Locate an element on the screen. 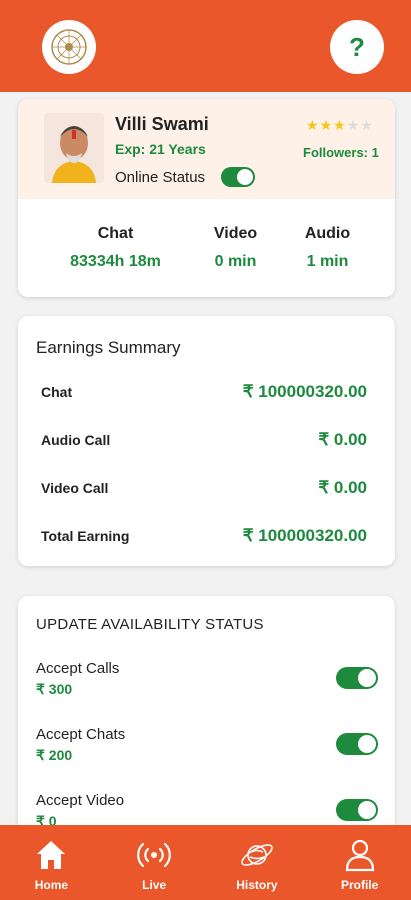 This screenshot has width=411, height=900. accept-calls-toggle is located at coordinates (357, 678).